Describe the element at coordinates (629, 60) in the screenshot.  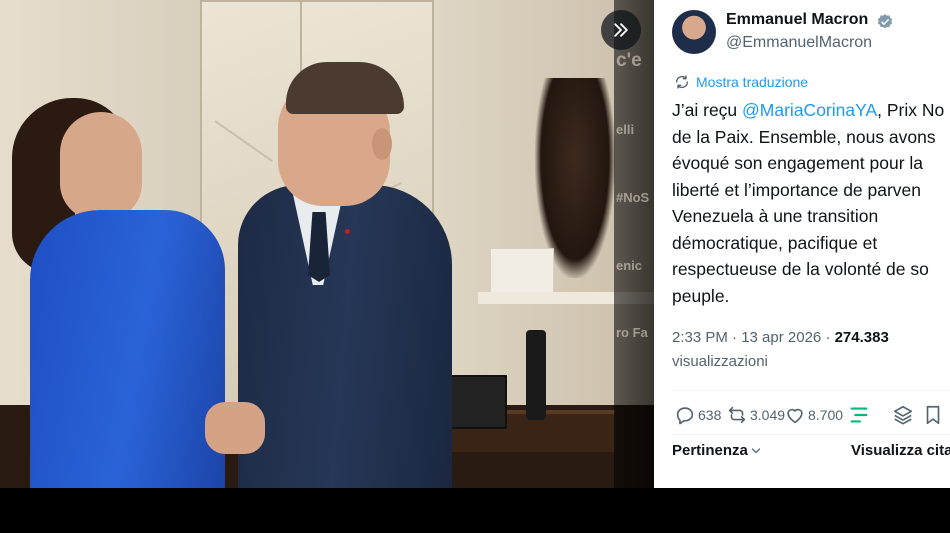
I see `overlay-text: c'e` at that location.